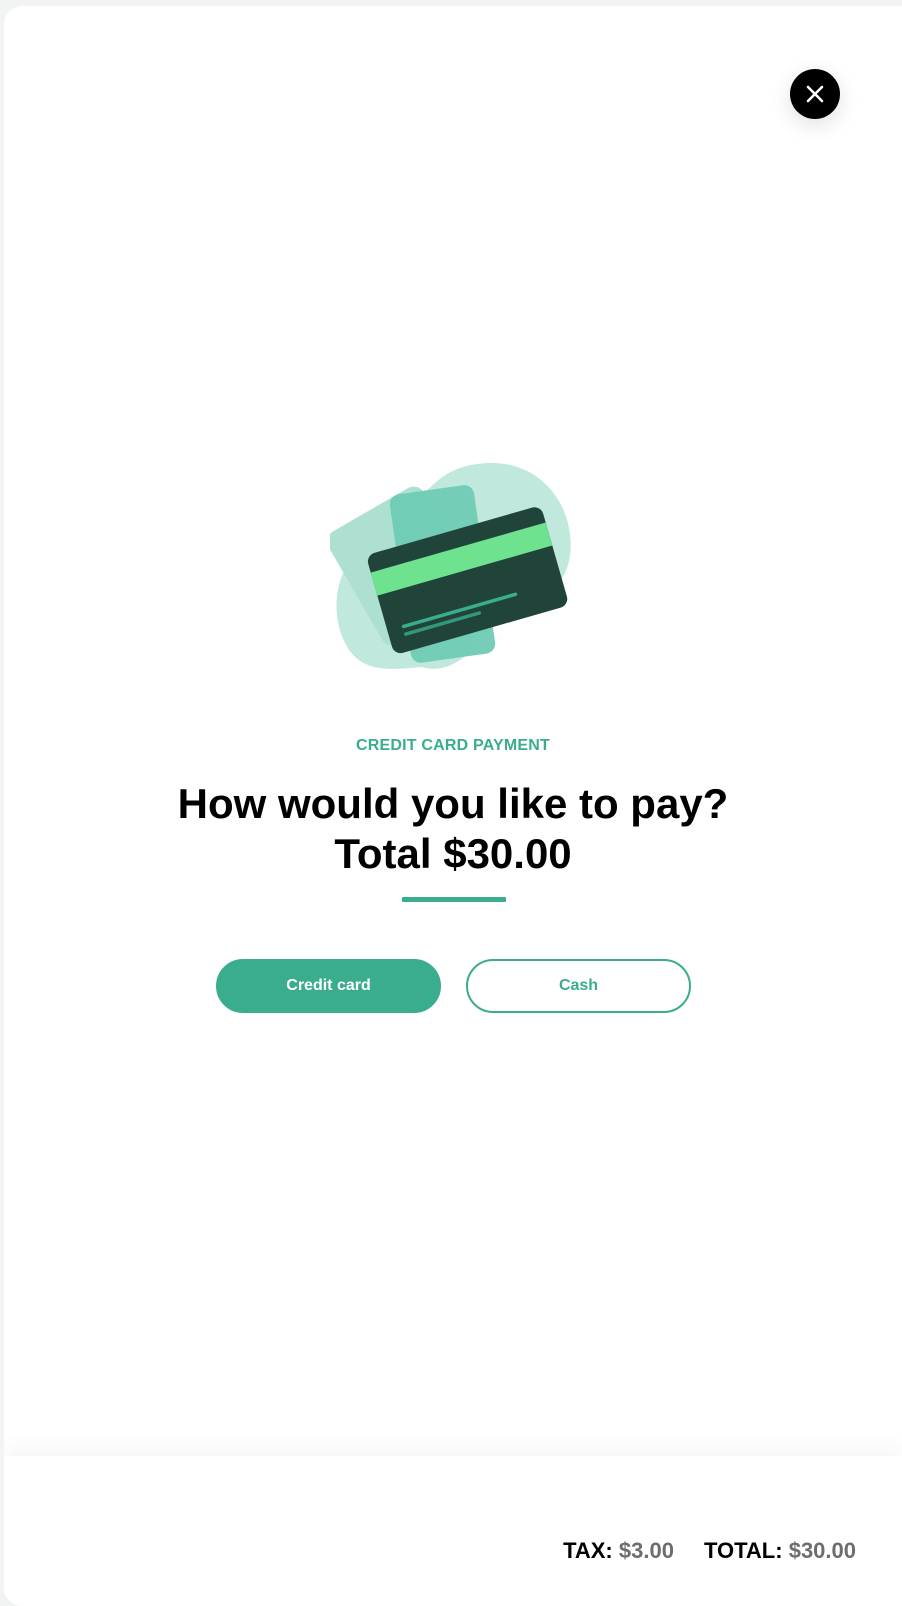 The image size is (902, 1606). I want to click on credit-card-icon, so click(449, 565).